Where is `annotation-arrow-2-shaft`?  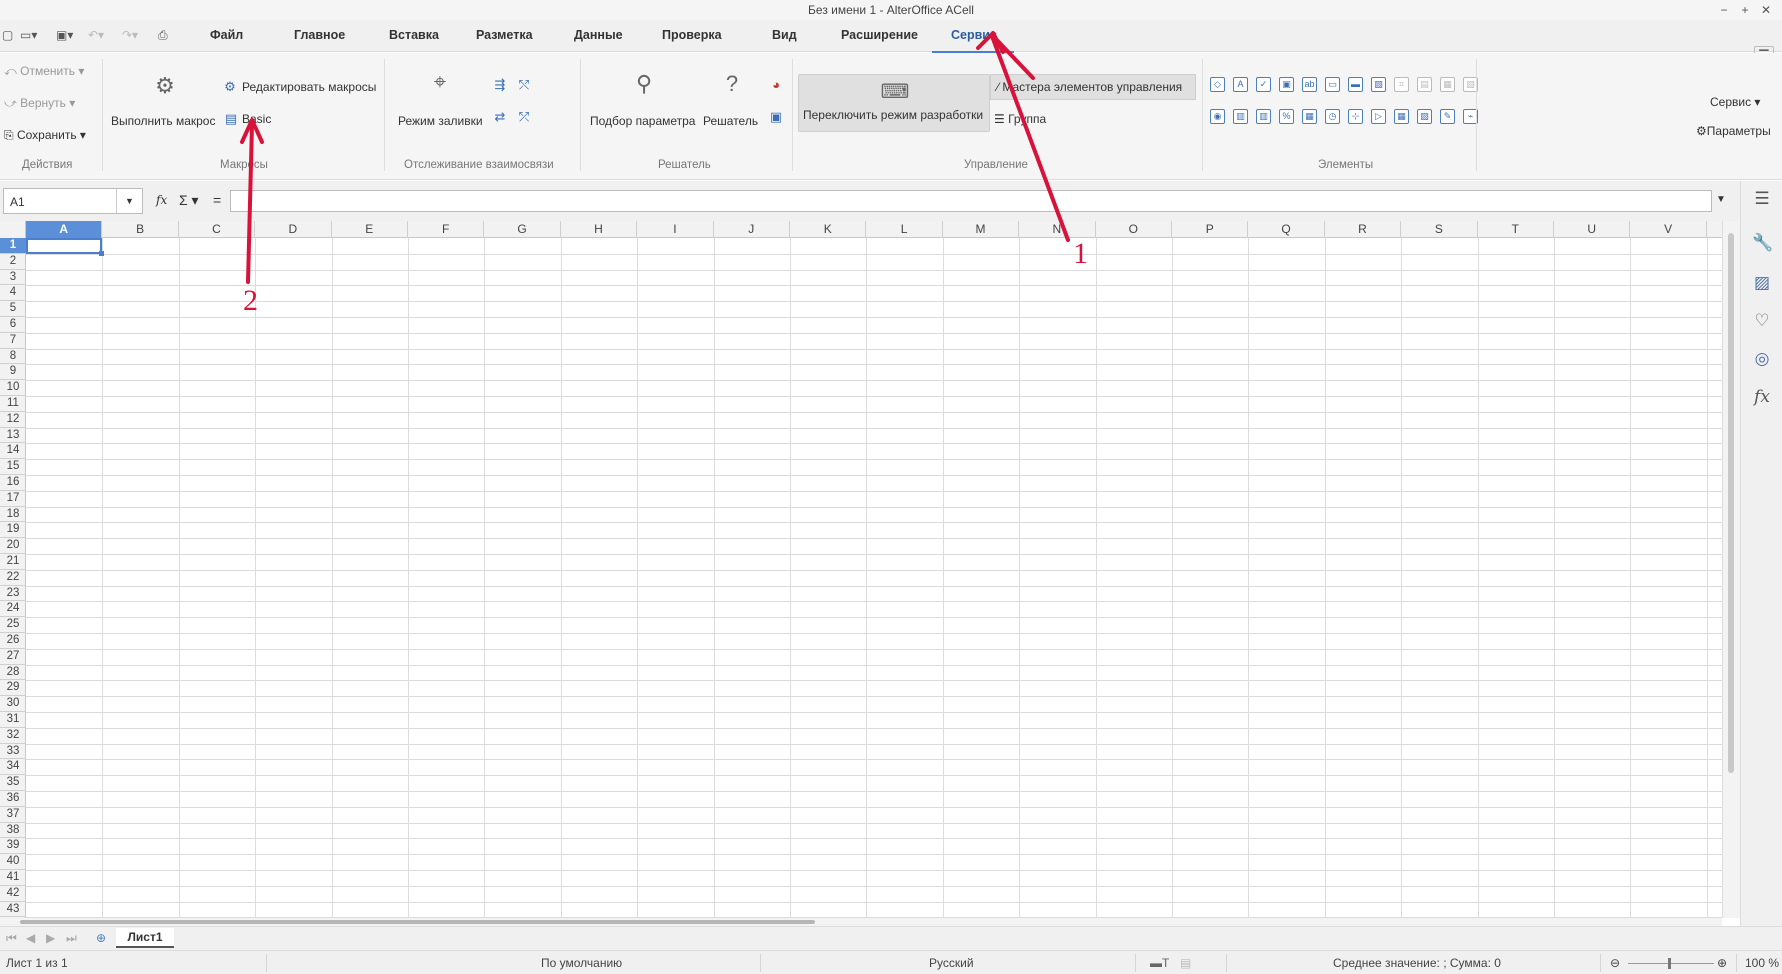
annotation-arrow-2-shaft is located at coordinates (250, 203).